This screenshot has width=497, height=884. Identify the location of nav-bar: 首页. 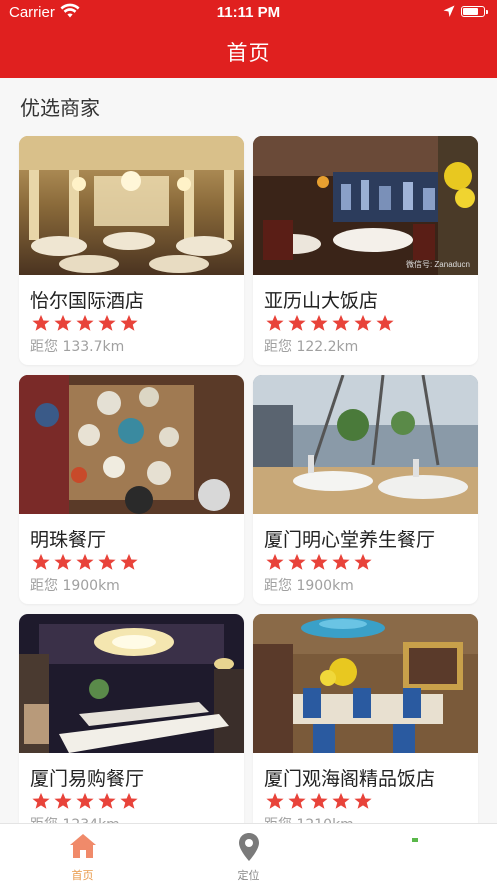
(248, 52).